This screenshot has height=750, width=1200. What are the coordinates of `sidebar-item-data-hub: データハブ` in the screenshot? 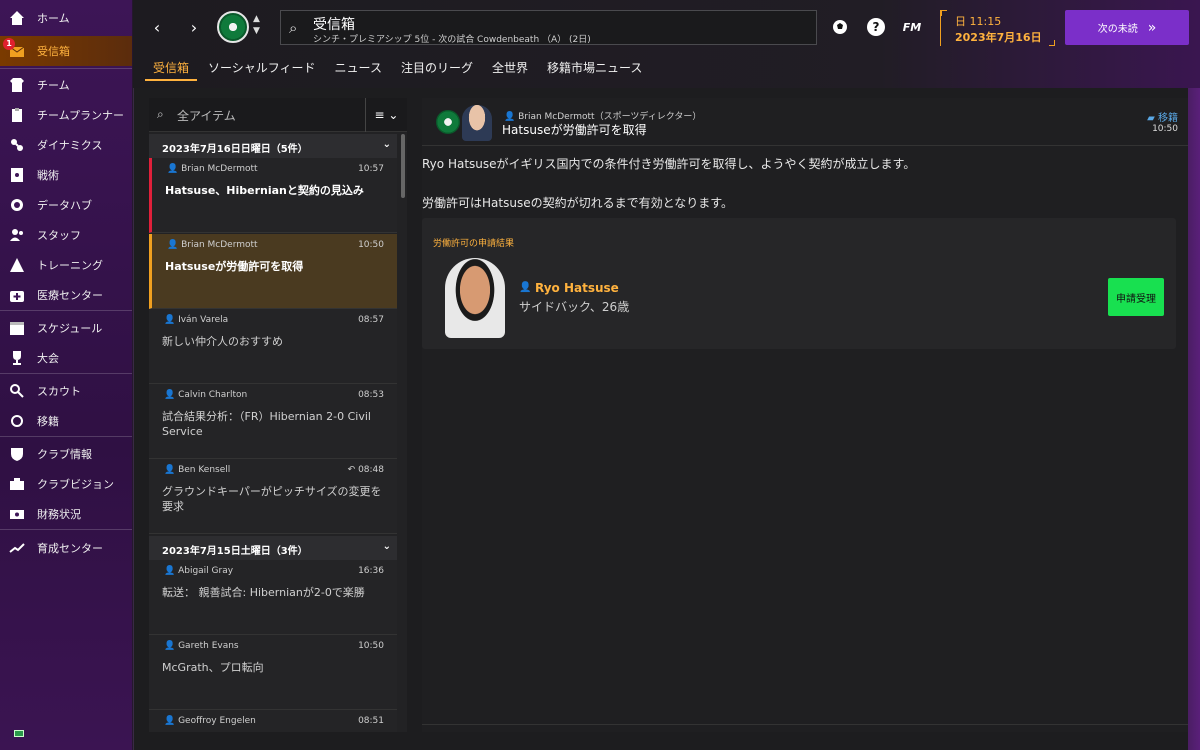 It's located at (66, 205).